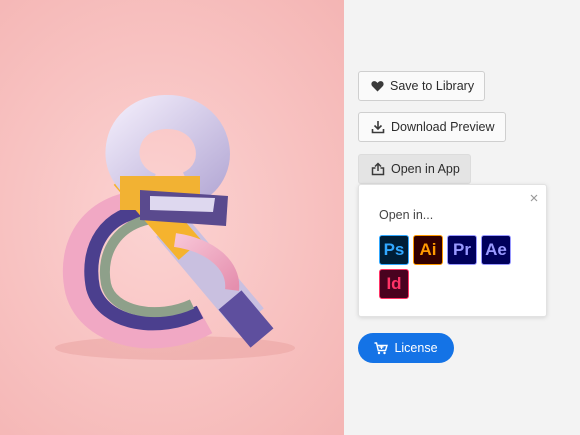 The height and width of the screenshot is (435, 580). What do you see at coordinates (534, 198) in the screenshot?
I see `close-icon` at bounding box center [534, 198].